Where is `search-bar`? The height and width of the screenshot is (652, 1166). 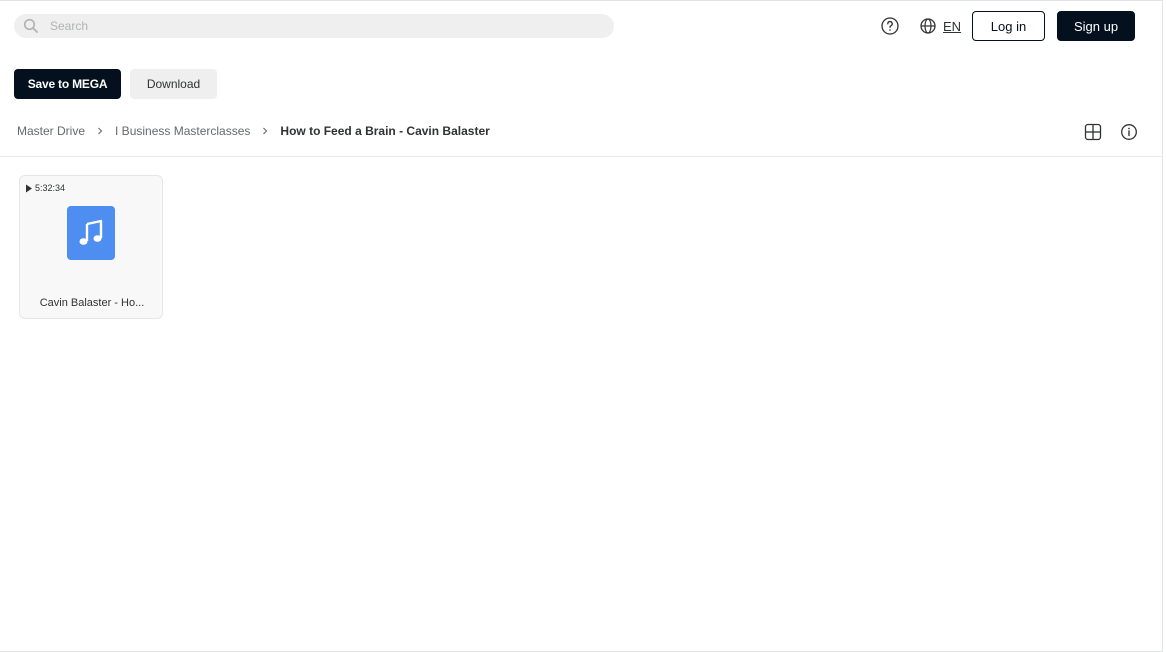
search-bar is located at coordinates (314, 26).